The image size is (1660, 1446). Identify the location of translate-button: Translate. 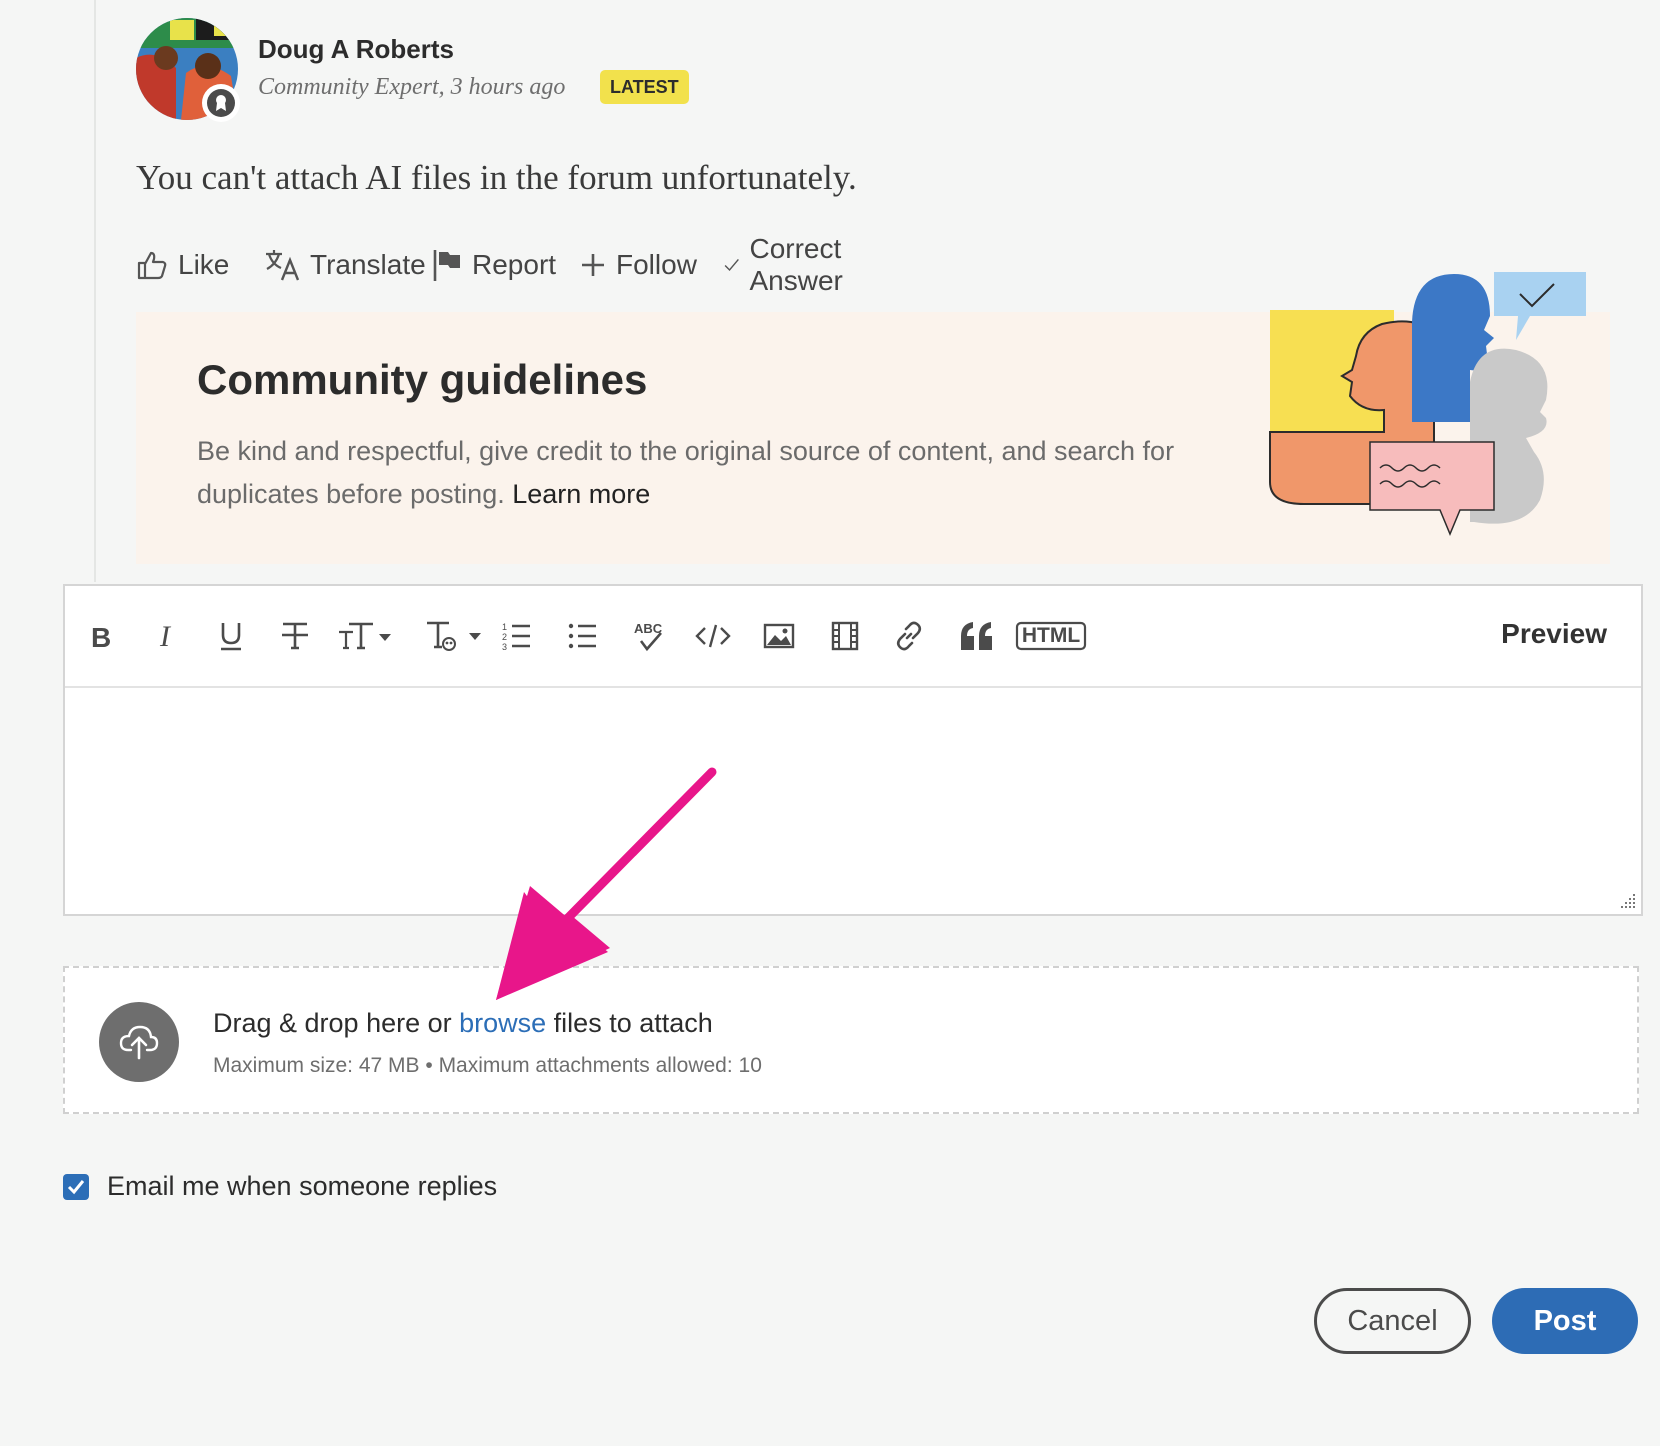
(345, 265).